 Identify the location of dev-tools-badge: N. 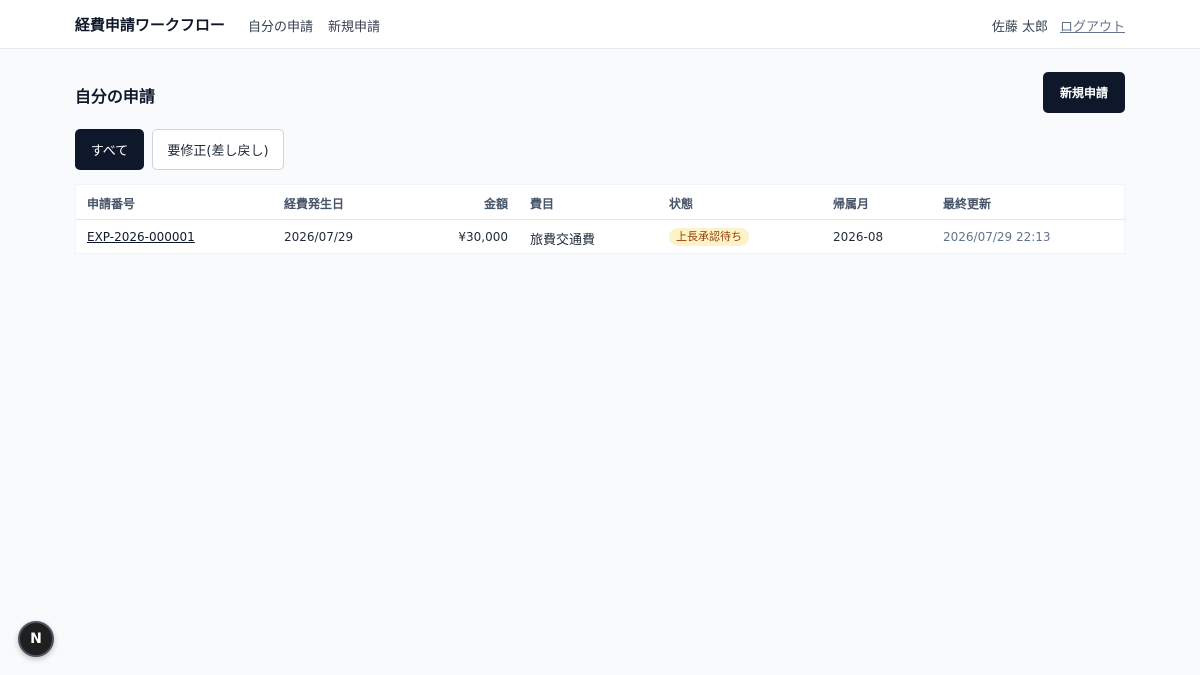
(36, 639).